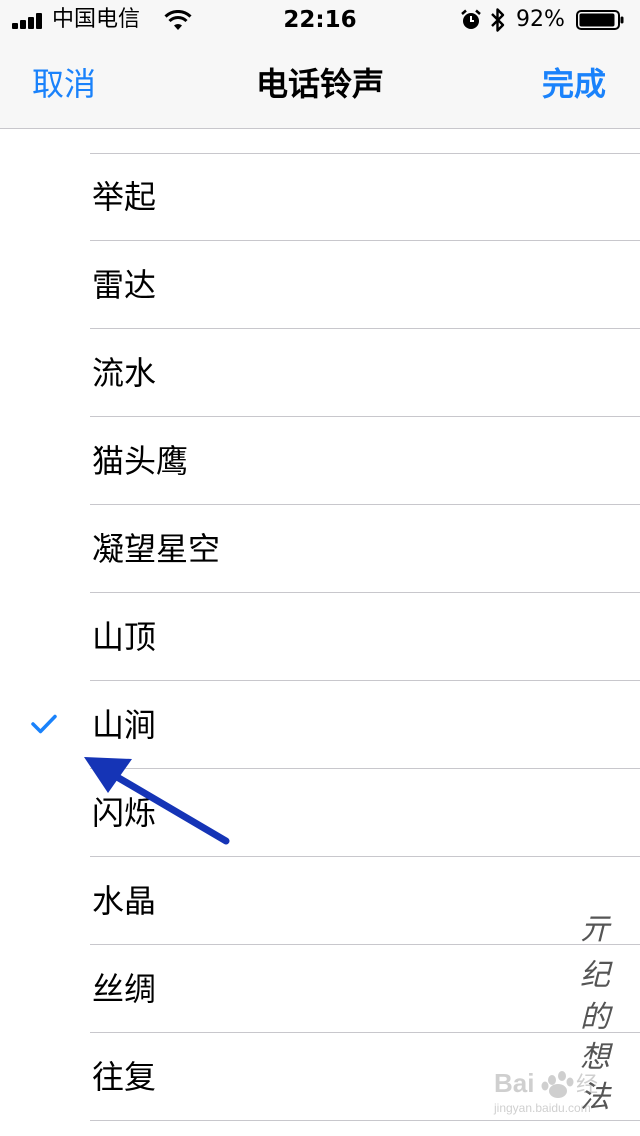  What do you see at coordinates (124, 725) in the screenshot?
I see `ringtone-label: 山涧` at bounding box center [124, 725].